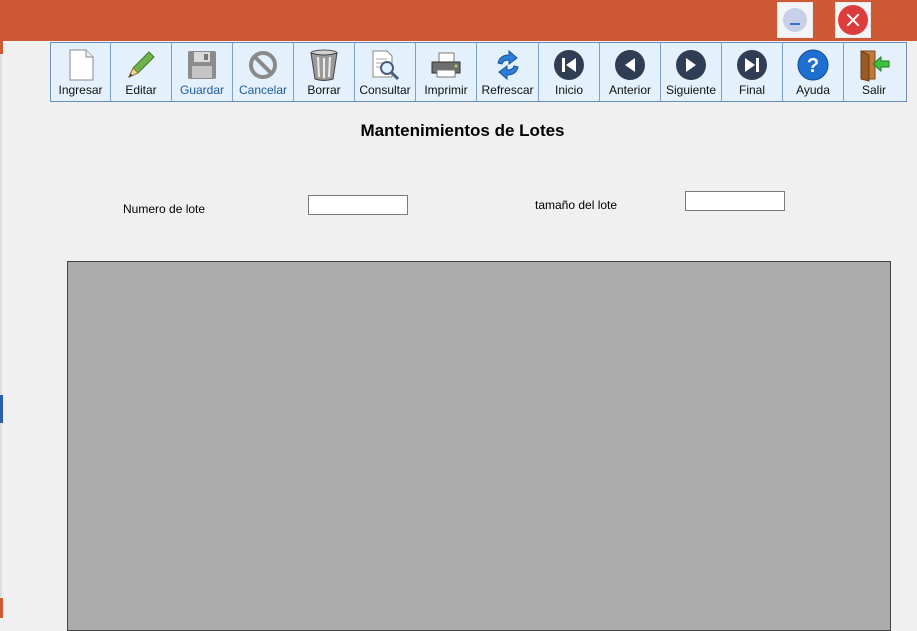 The height and width of the screenshot is (631, 917). I want to click on ayuda-button: ? Ayuda, so click(813, 72).